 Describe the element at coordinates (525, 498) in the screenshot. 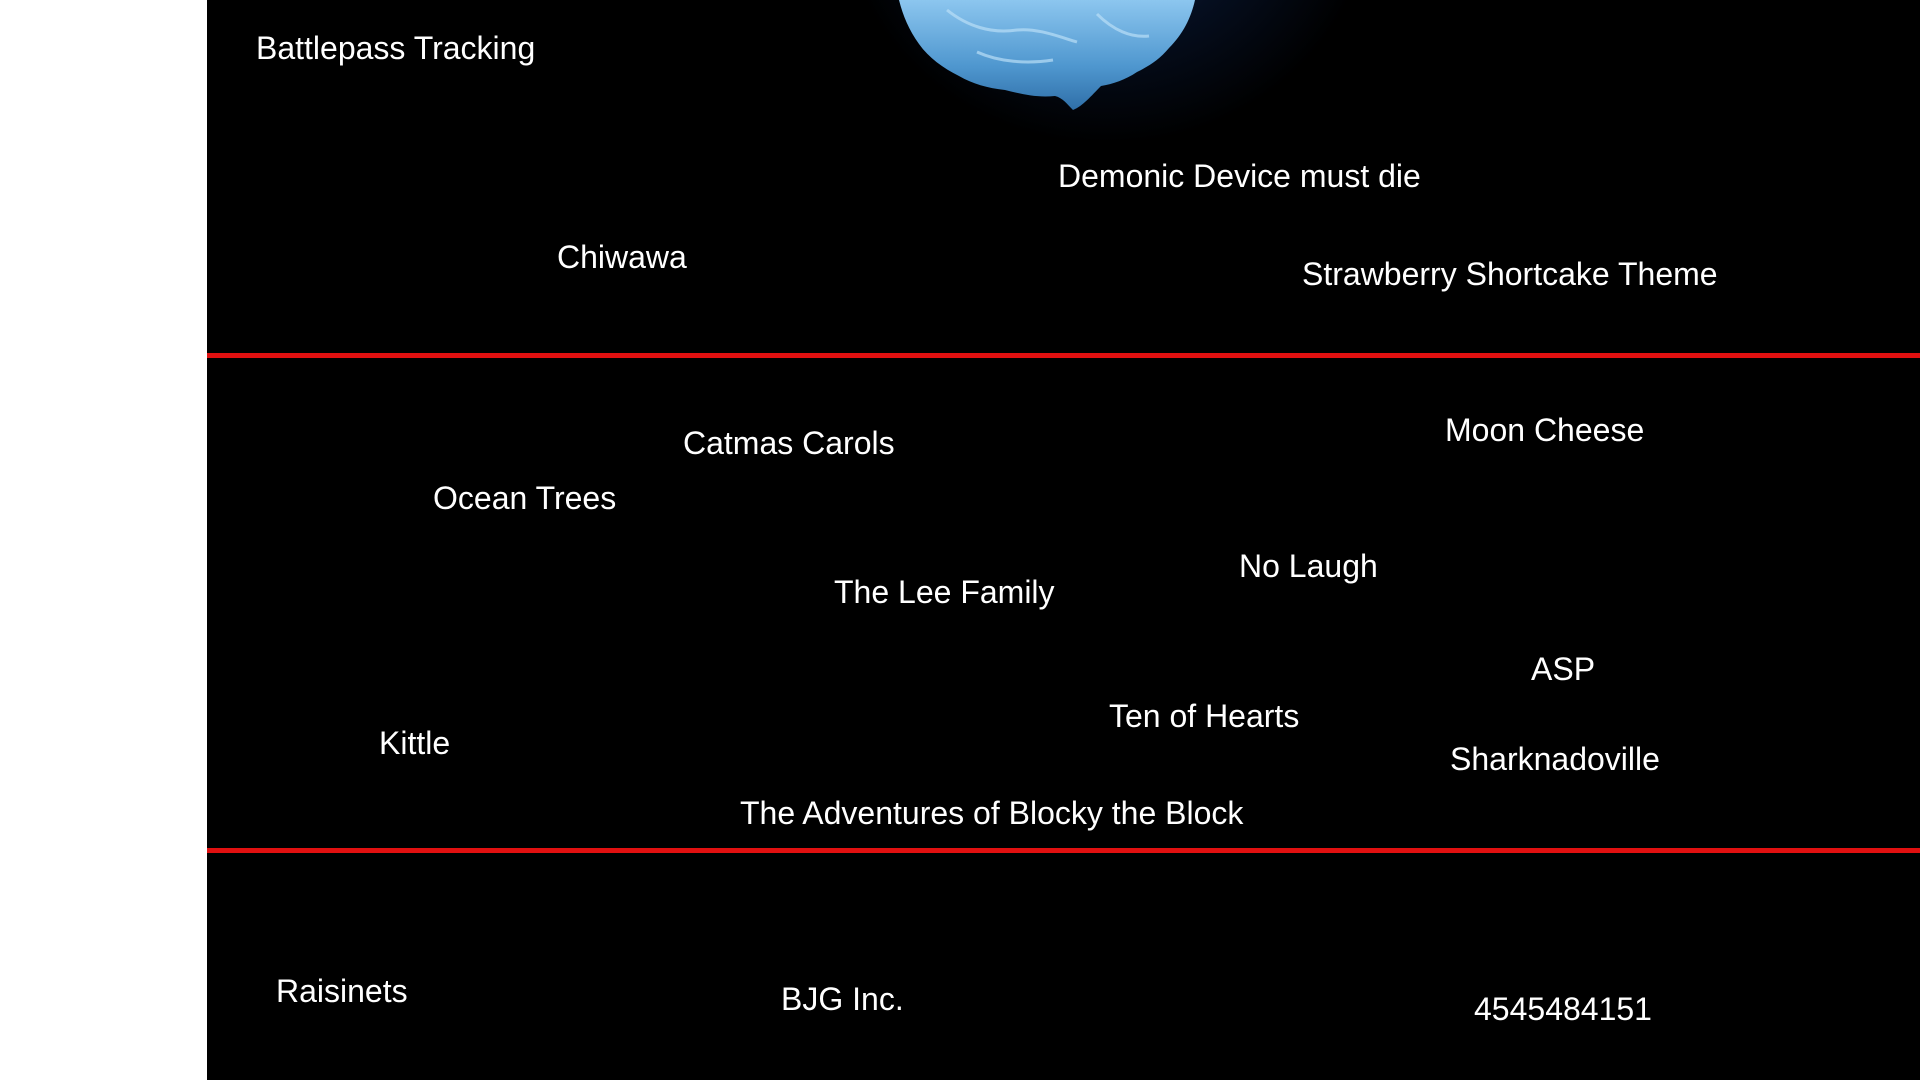

I see `tier-item: Ocean Trees` at that location.